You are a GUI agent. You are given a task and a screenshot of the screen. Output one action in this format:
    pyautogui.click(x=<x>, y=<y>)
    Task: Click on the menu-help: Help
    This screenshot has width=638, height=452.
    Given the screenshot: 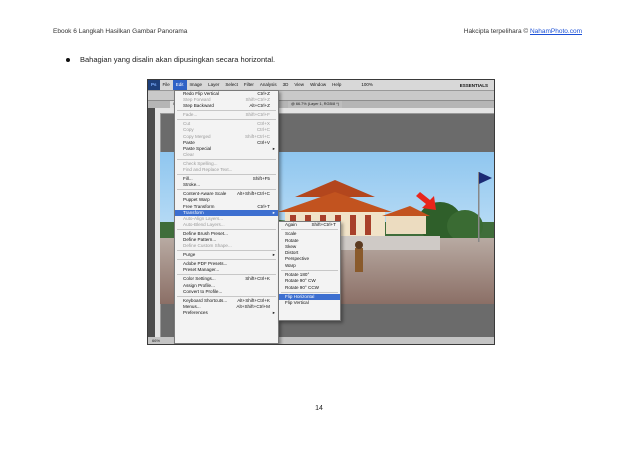 What is the action you would take?
    pyautogui.click(x=336, y=85)
    